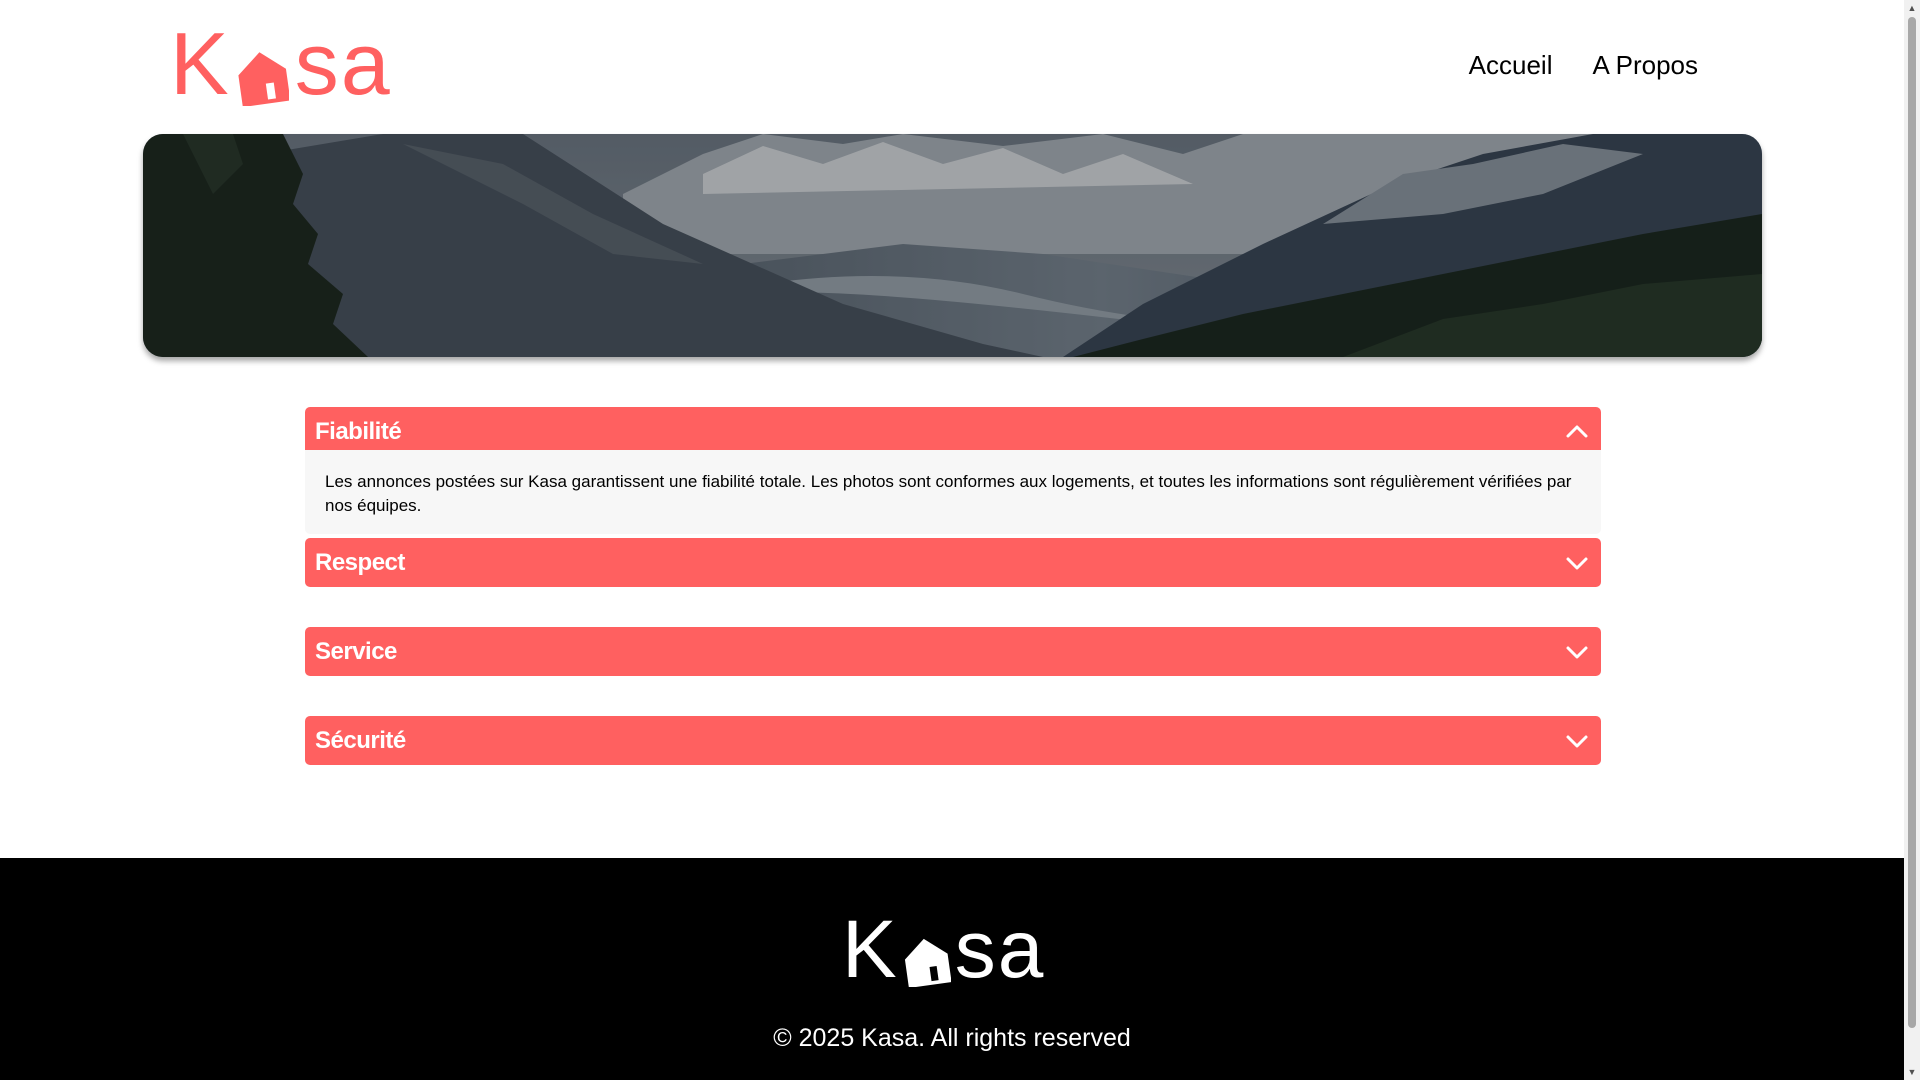  I want to click on collapse-title: Respect, so click(360, 562).